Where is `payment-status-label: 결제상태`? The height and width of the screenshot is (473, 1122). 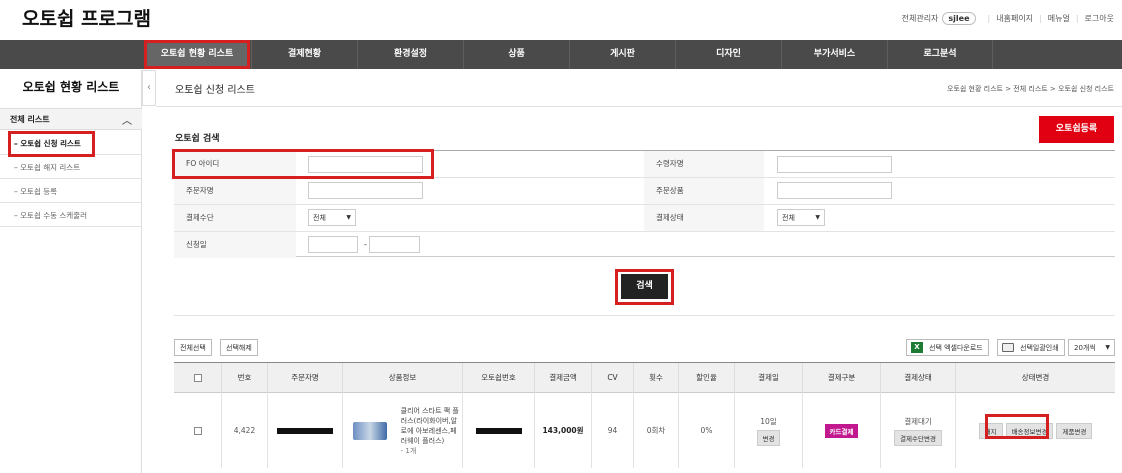 payment-status-label: 결제상태 is located at coordinates (704, 218).